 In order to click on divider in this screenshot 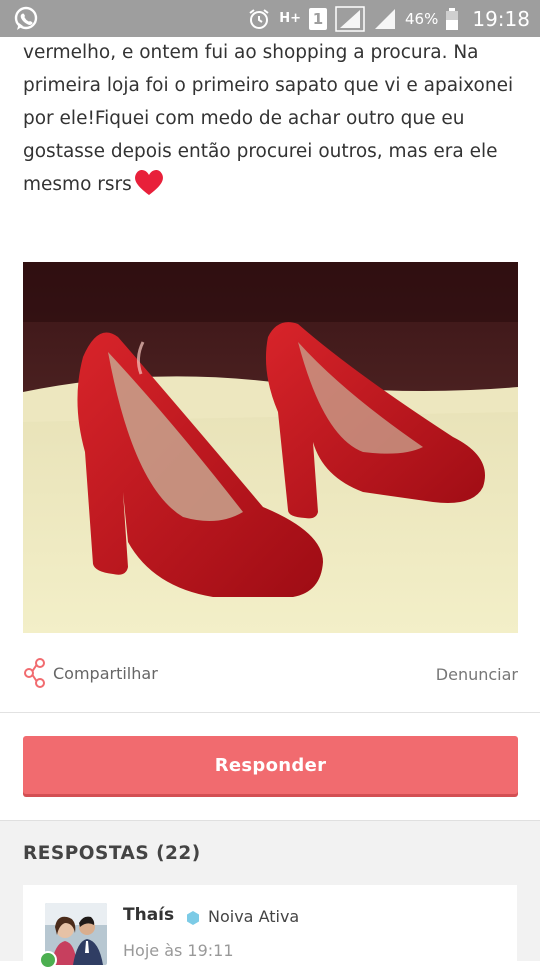, I will do `click(270, 712)`.